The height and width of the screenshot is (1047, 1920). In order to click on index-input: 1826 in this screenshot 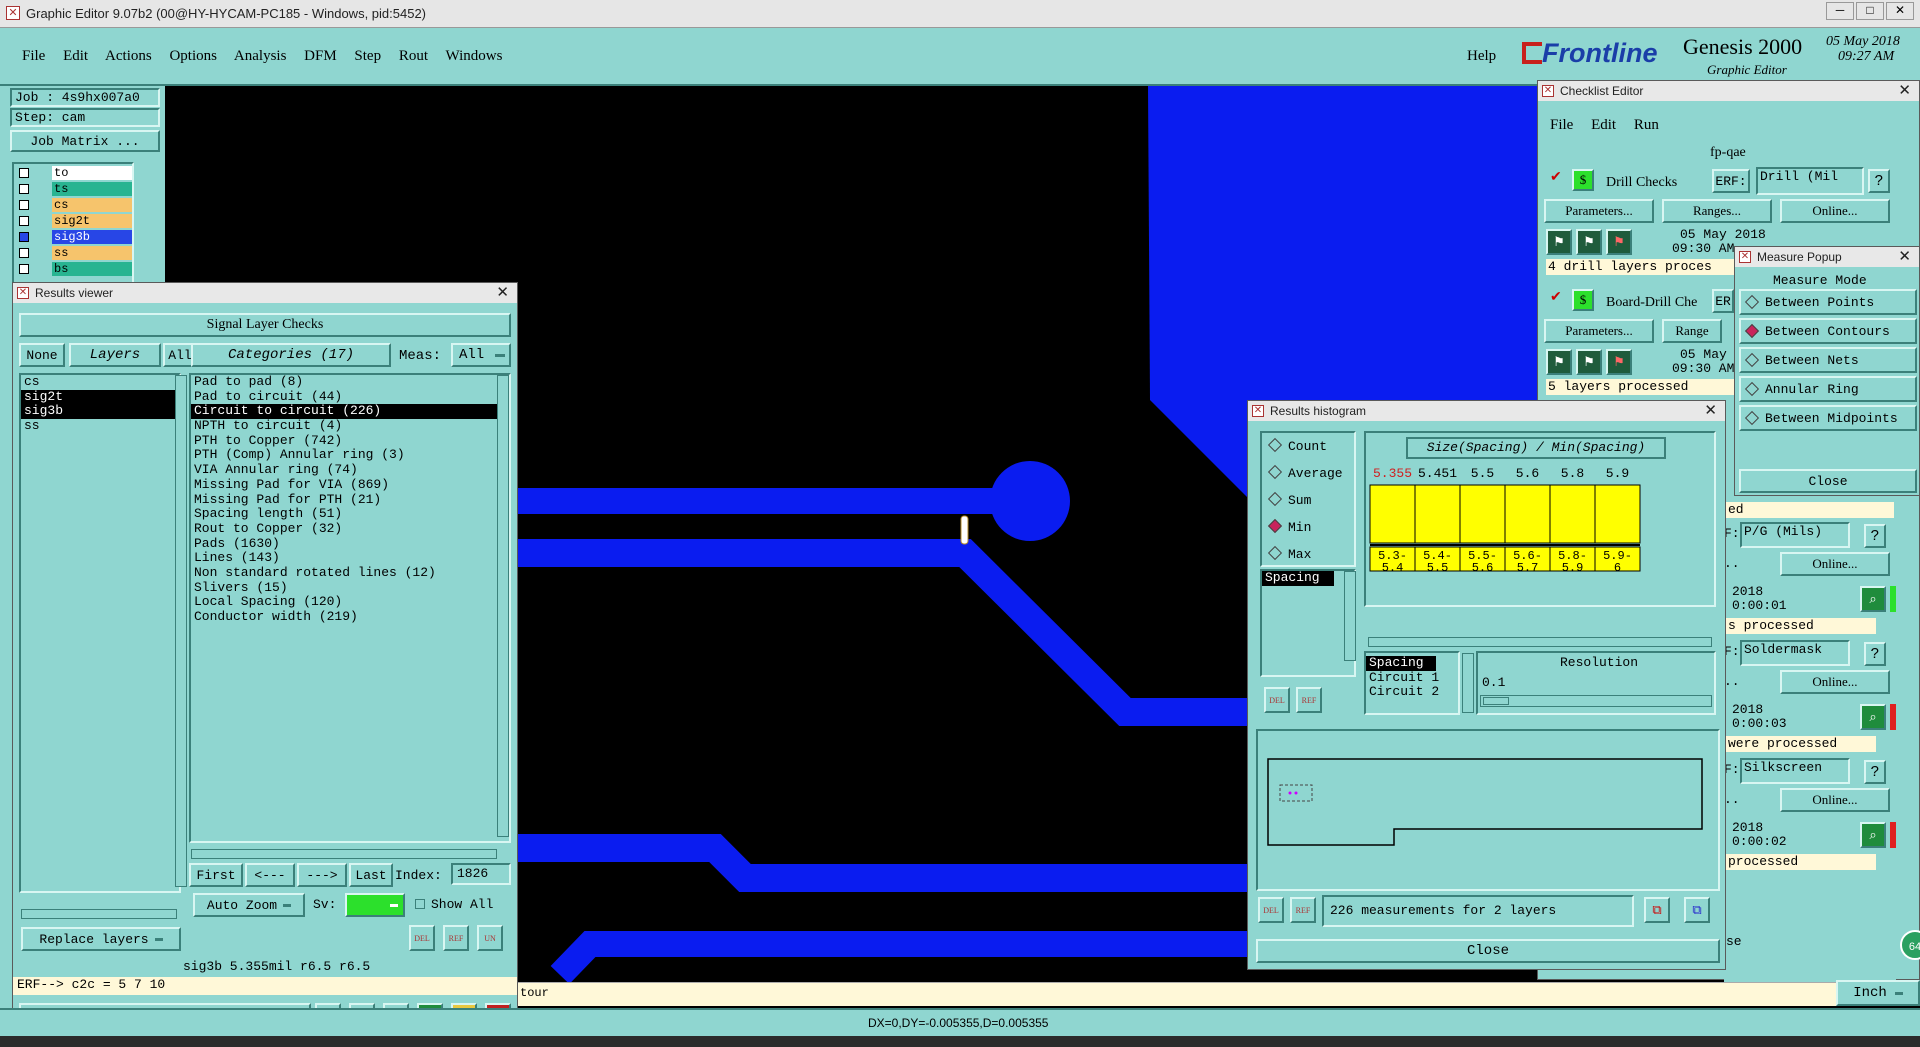, I will do `click(481, 874)`.